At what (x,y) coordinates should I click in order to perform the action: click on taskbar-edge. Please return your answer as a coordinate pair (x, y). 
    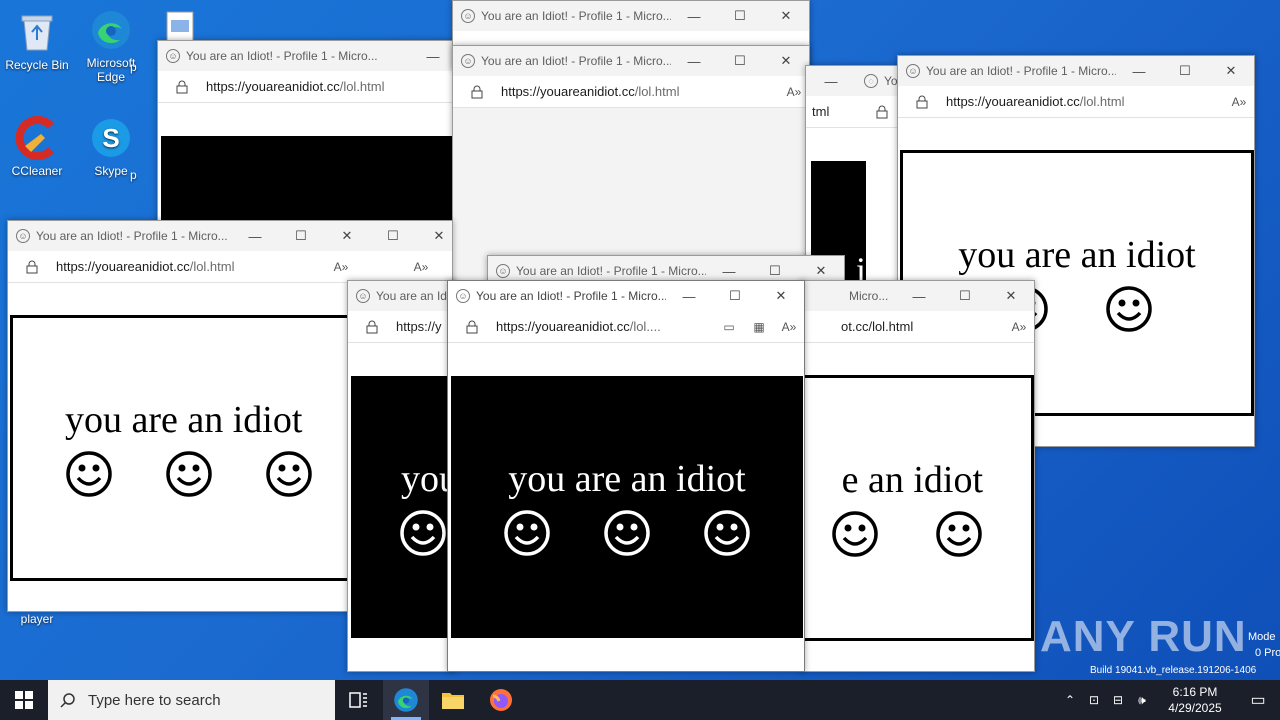
    Looking at the image, I should click on (406, 700).